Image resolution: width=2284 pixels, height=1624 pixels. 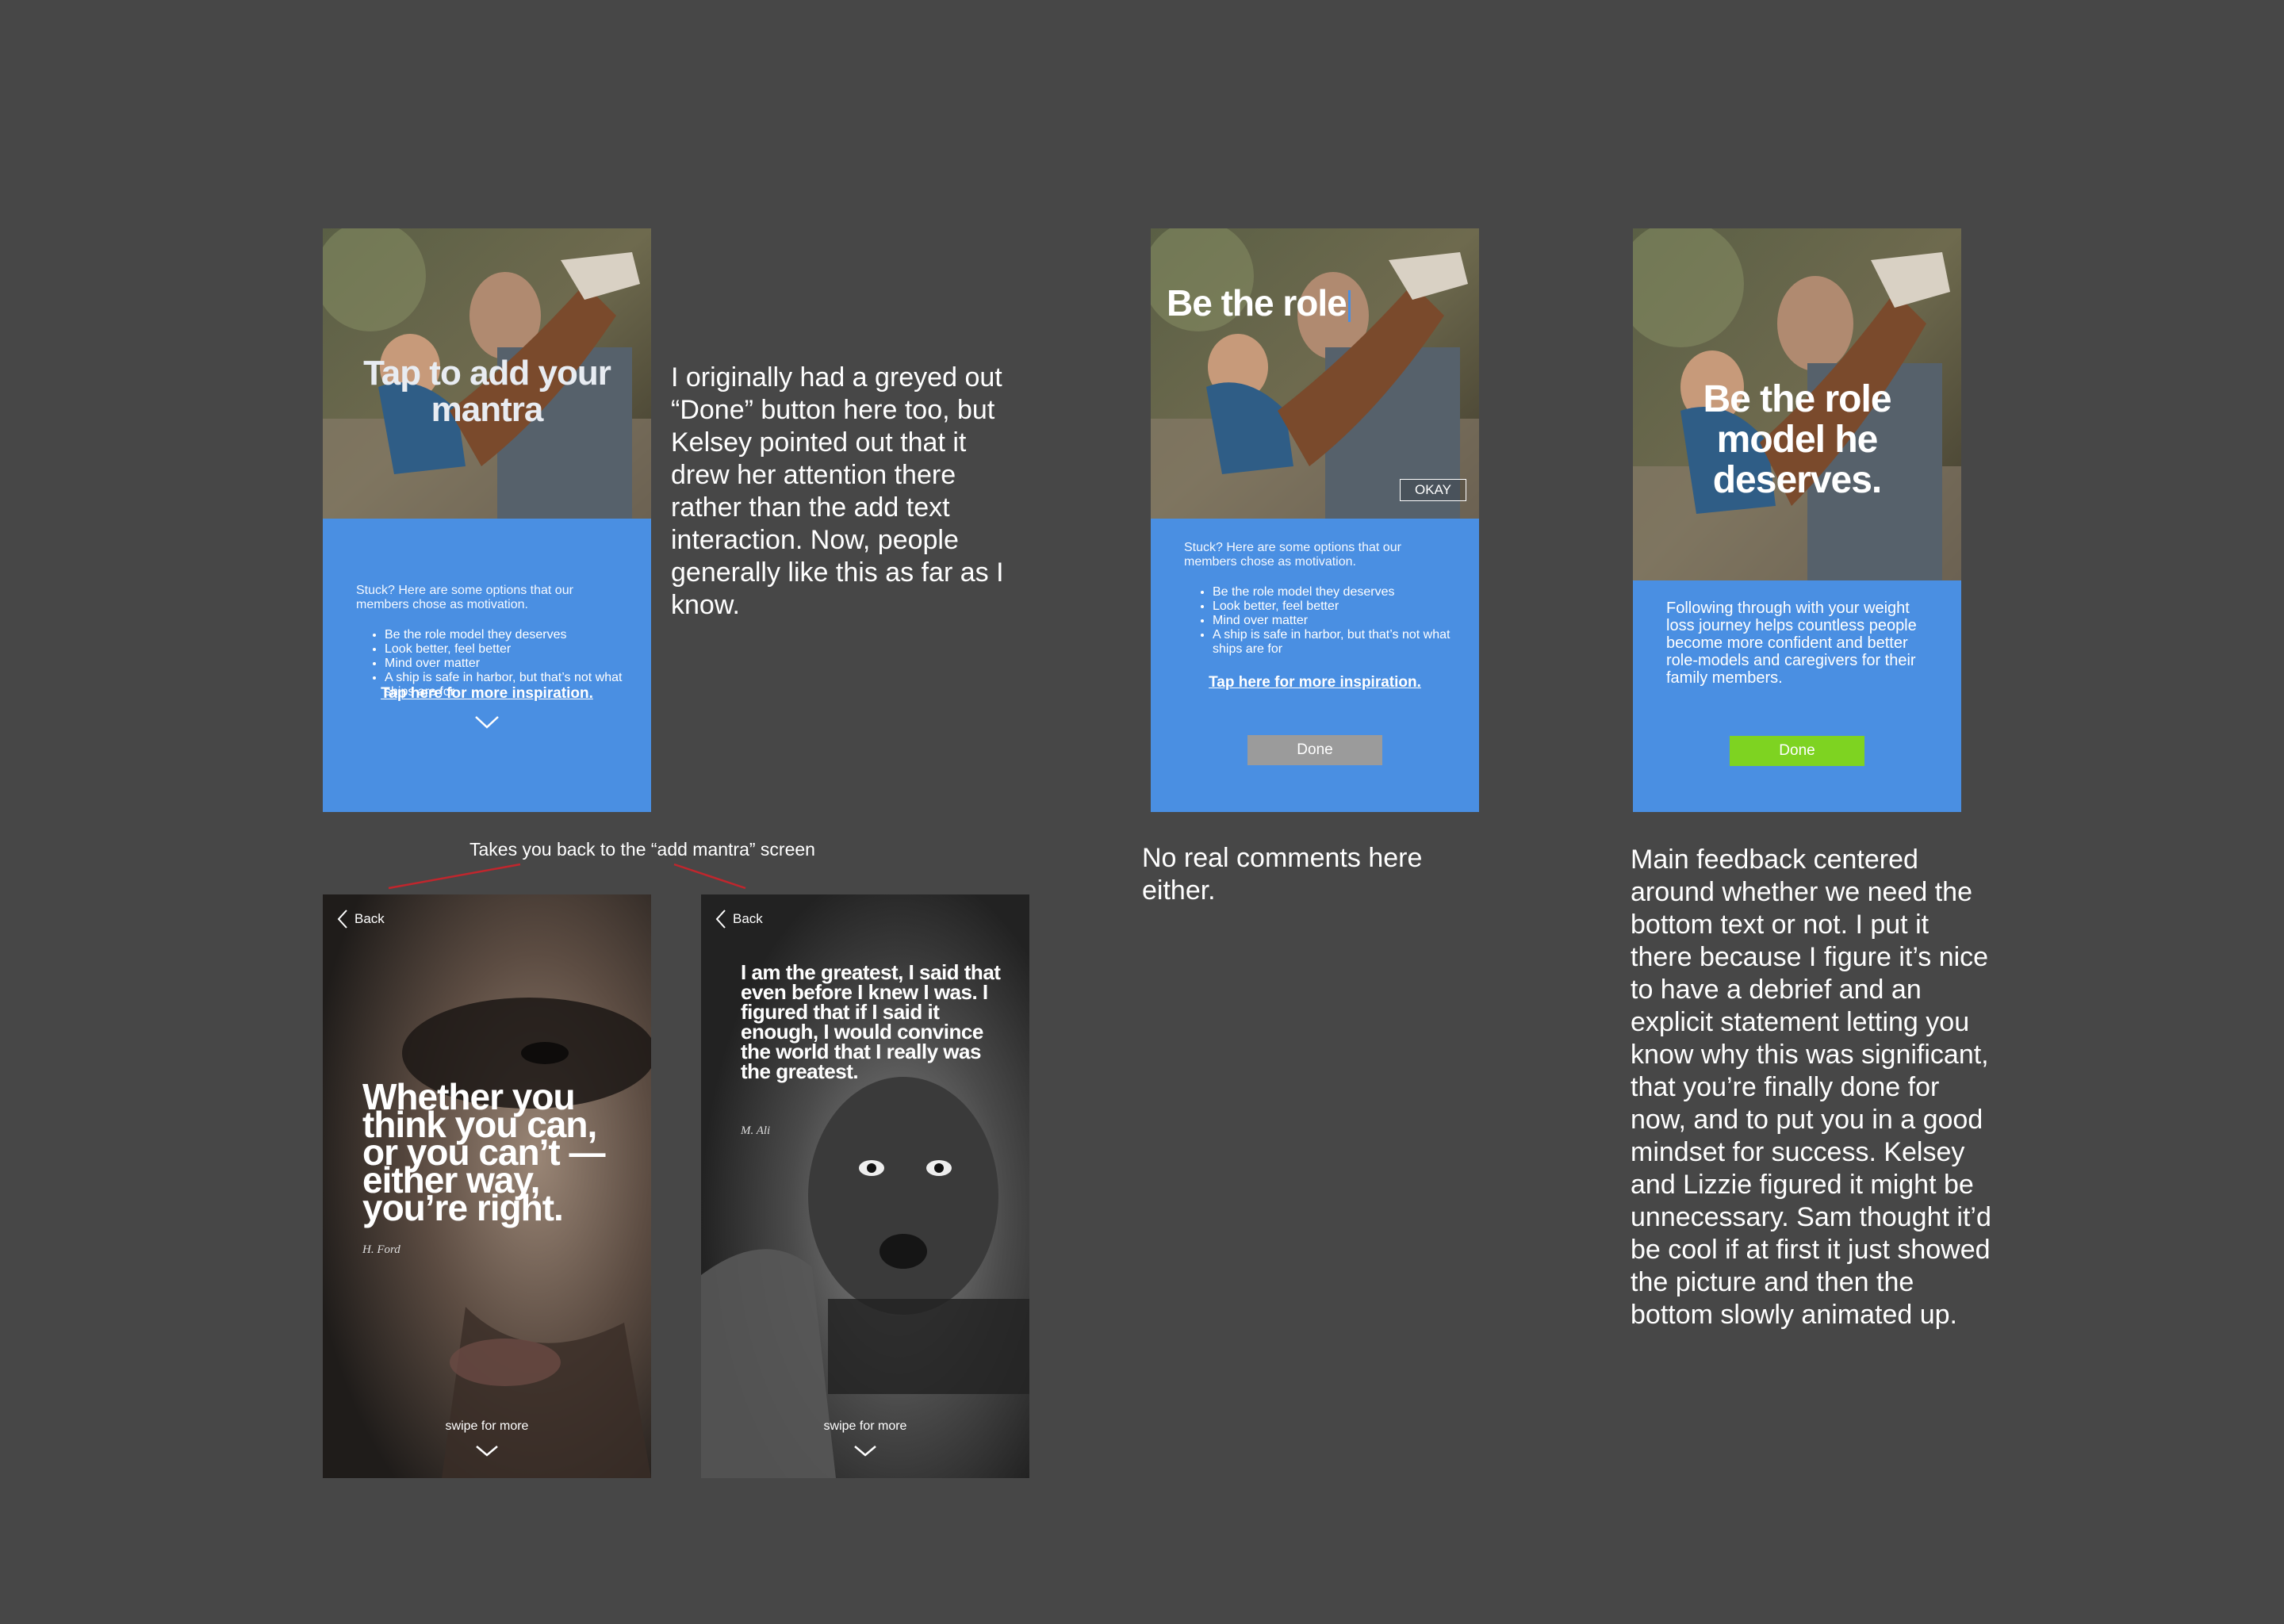 I want to click on family-photo: Be the role OKAY, so click(x=1315, y=373).